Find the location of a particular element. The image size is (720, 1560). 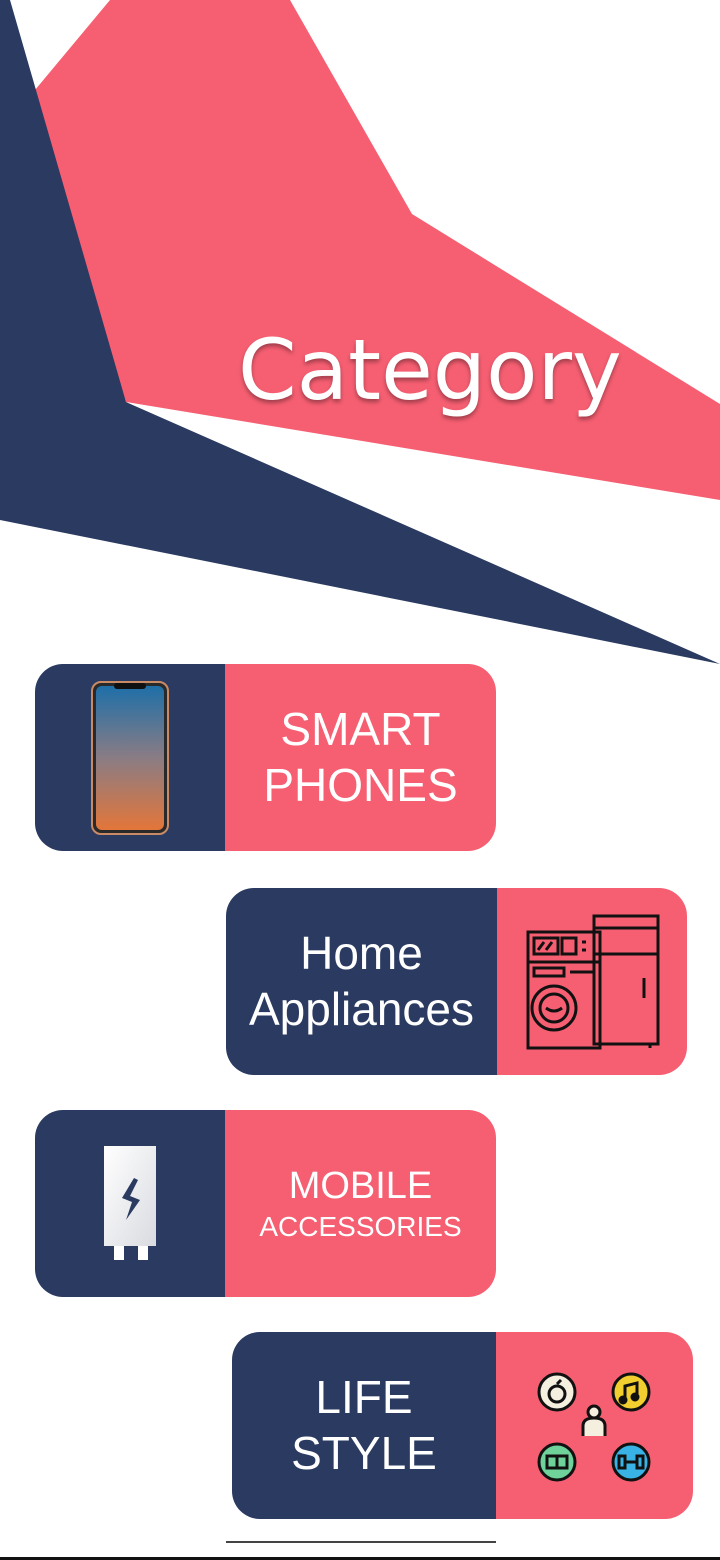

divider is located at coordinates (361, 1542).